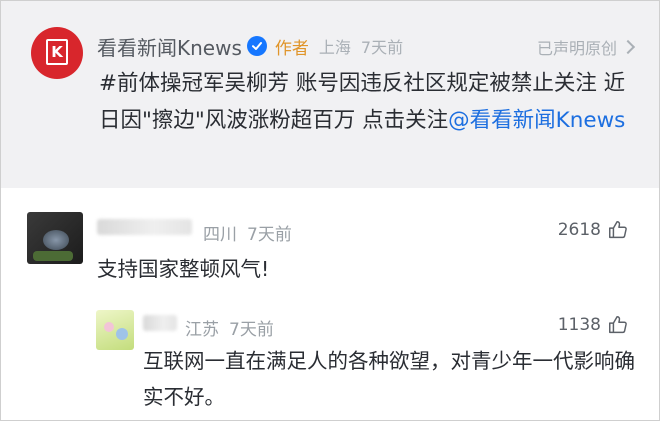 This screenshot has width=660, height=421. What do you see at coordinates (382, 47) in the screenshot?
I see `post-time: 7天前` at bounding box center [382, 47].